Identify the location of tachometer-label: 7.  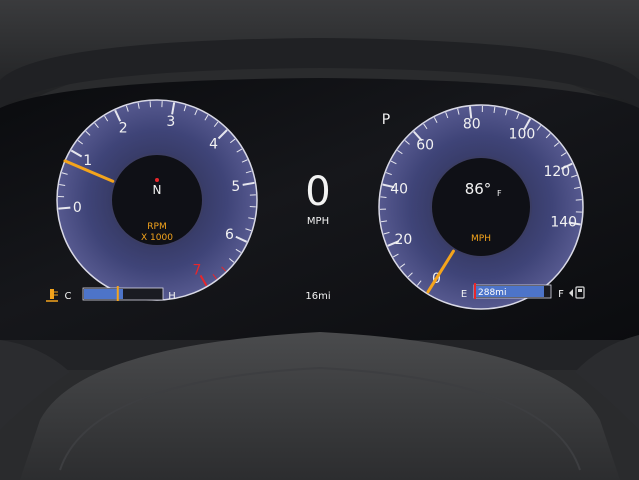
(197, 270).